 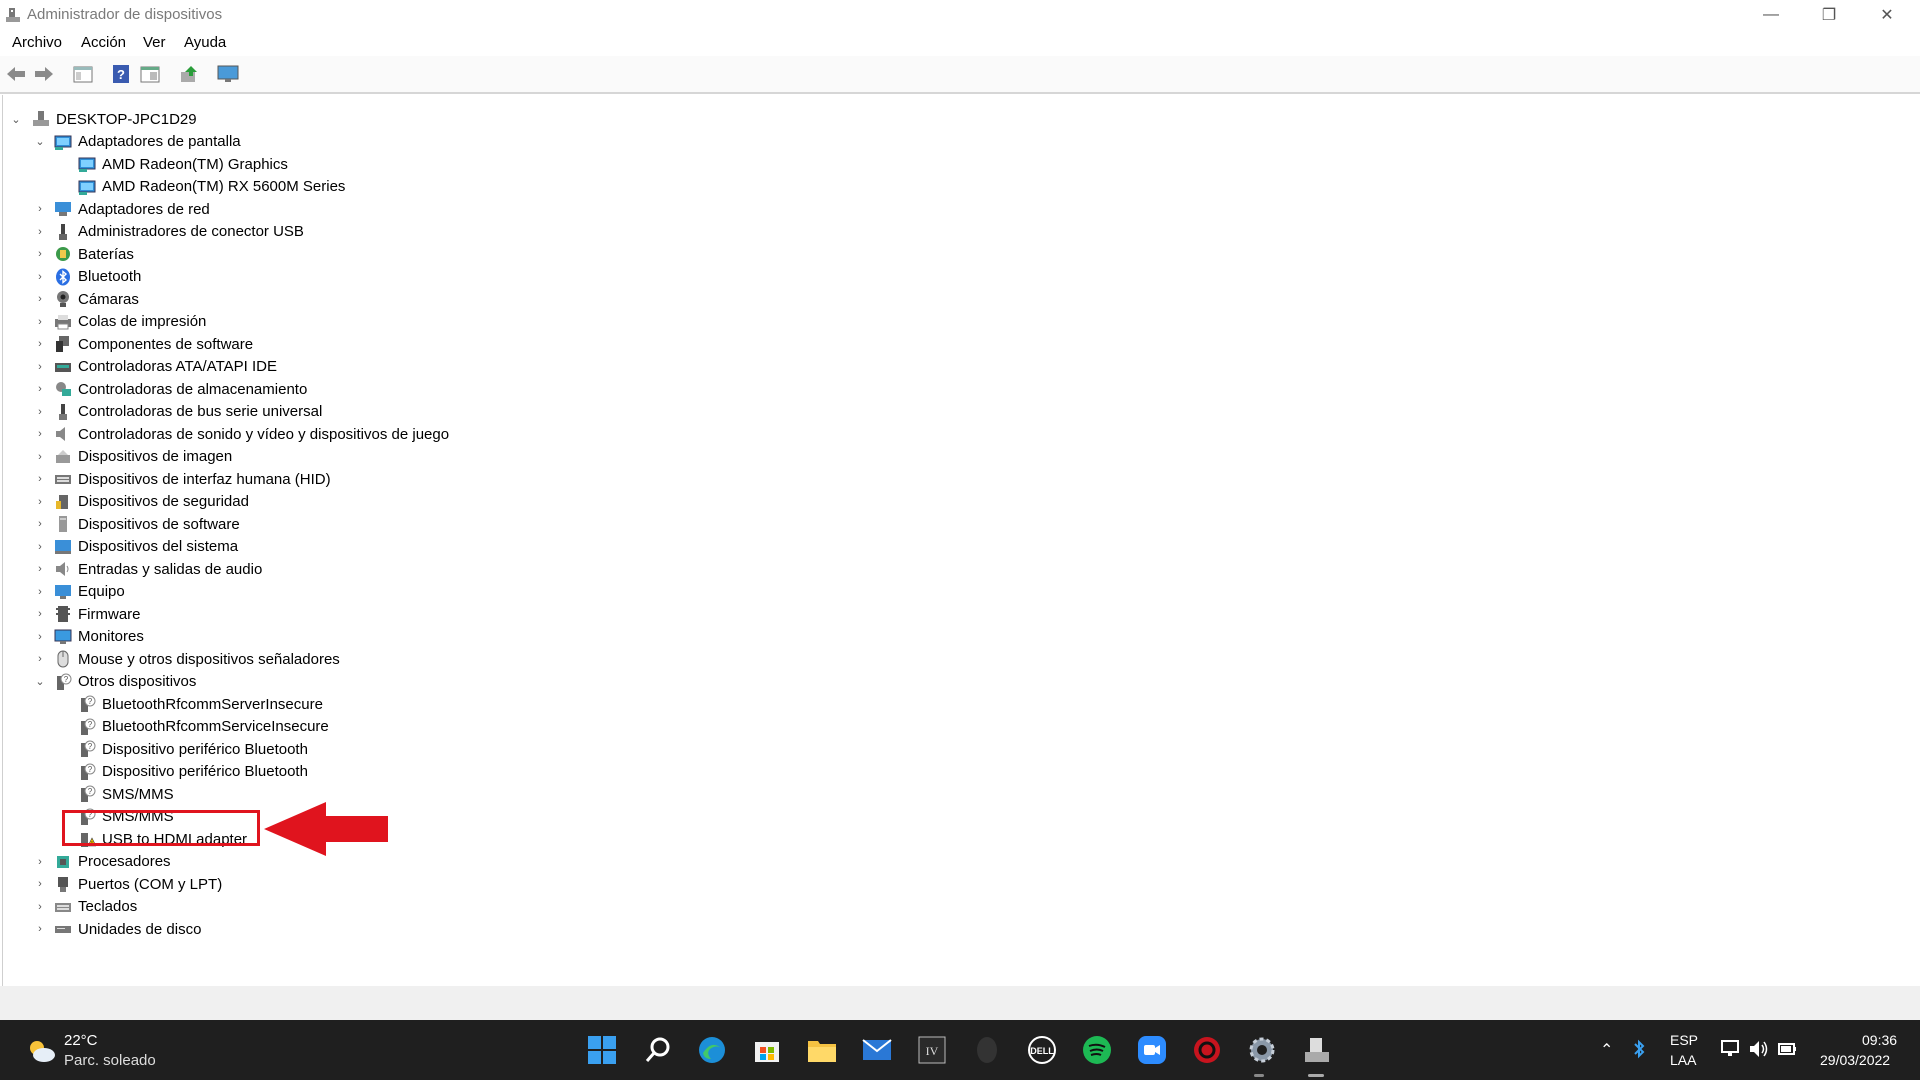 I want to click on zoom-icon, so click(x=1152, y=1050).